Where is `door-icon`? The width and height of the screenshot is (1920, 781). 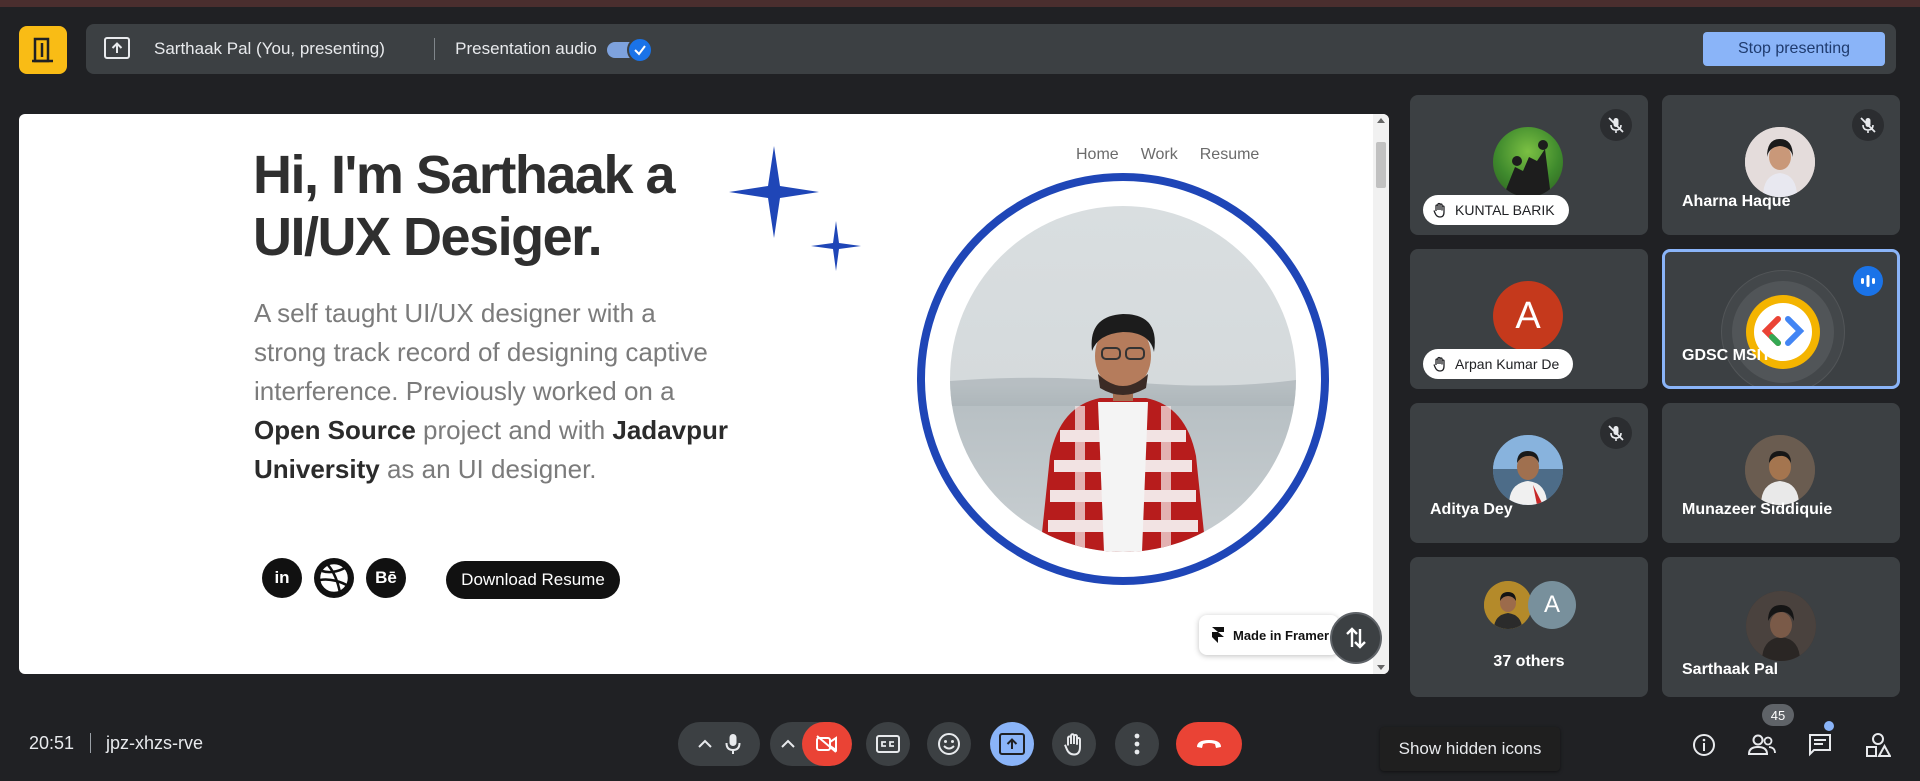
door-icon is located at coordinates (42, 50).